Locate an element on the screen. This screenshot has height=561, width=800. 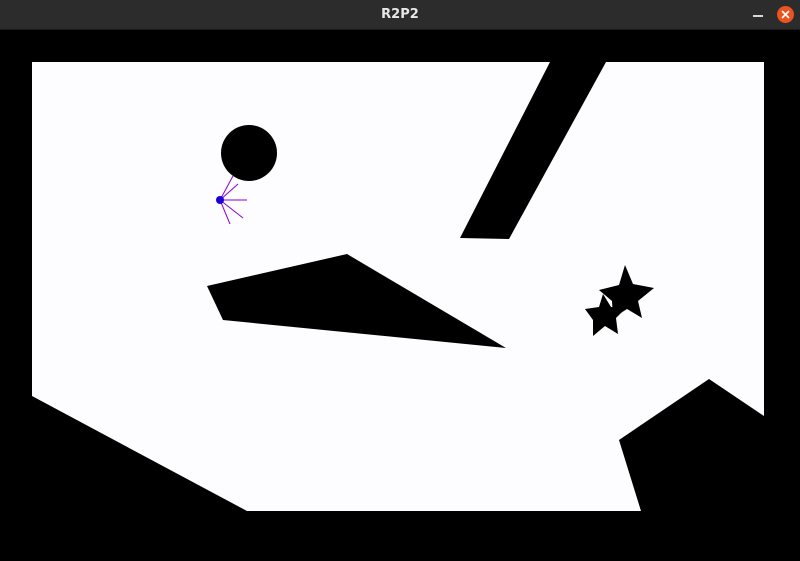
title-bar: R2P2 is located at coordinates (400, 15).